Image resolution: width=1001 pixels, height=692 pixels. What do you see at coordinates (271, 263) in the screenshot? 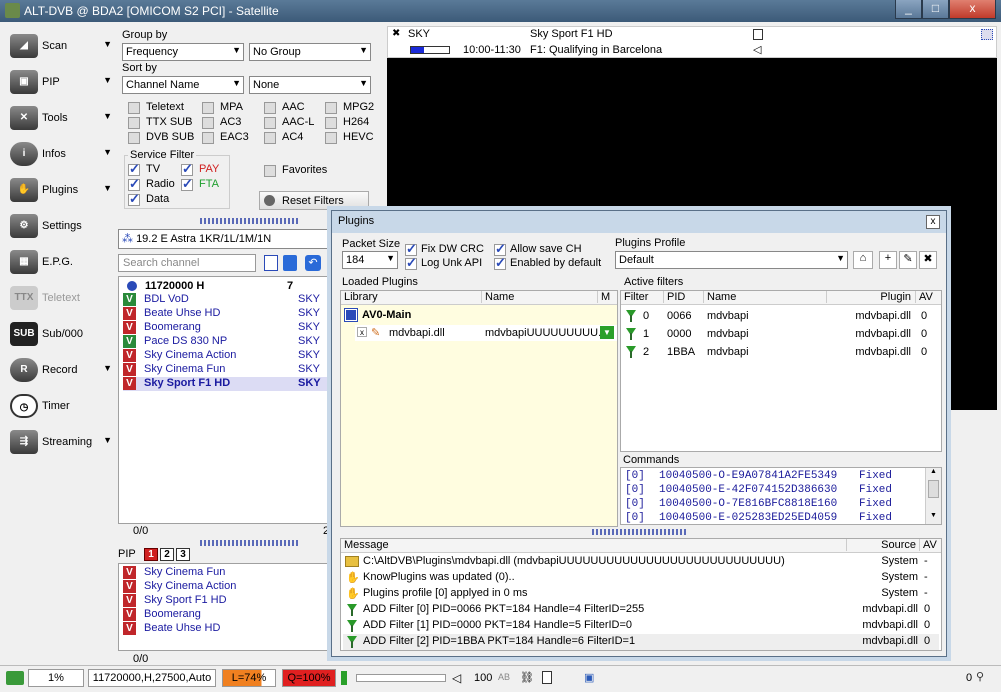
I see `list-view-icon` at bounding box center [271, 263].